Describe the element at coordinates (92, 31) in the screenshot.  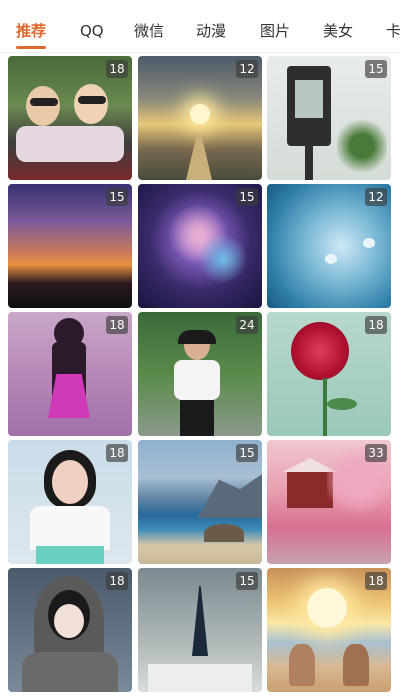
I see `tab-qq: QQ` at that location.